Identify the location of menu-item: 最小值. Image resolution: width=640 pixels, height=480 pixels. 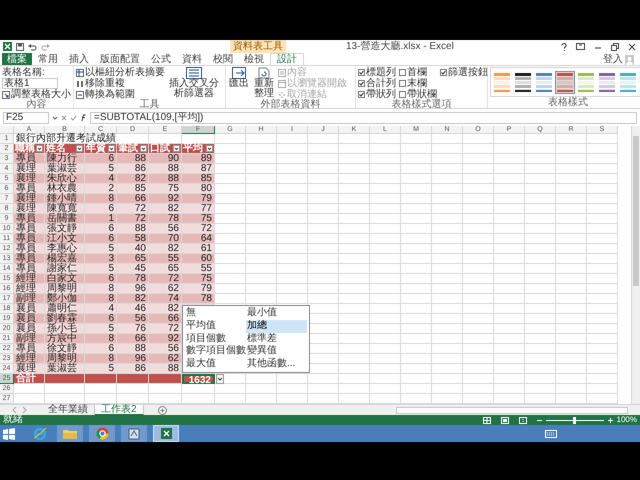
(276, 313).